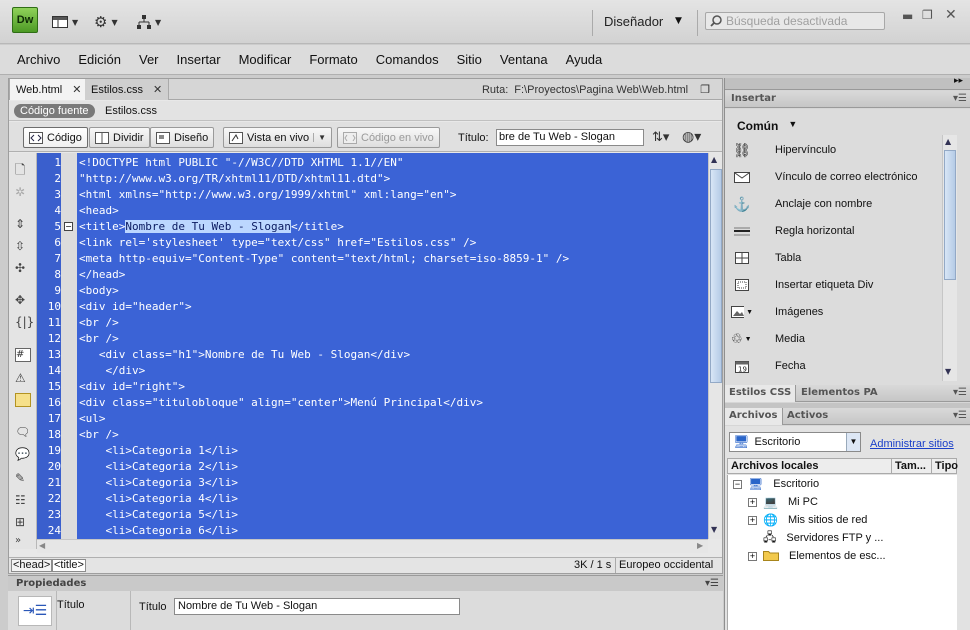 This screenshot has width=970, height=630. Describe the element at coordinates (839, 393) in the screenshot. I see `tab-ap-elements: Elementos PA` at that location.